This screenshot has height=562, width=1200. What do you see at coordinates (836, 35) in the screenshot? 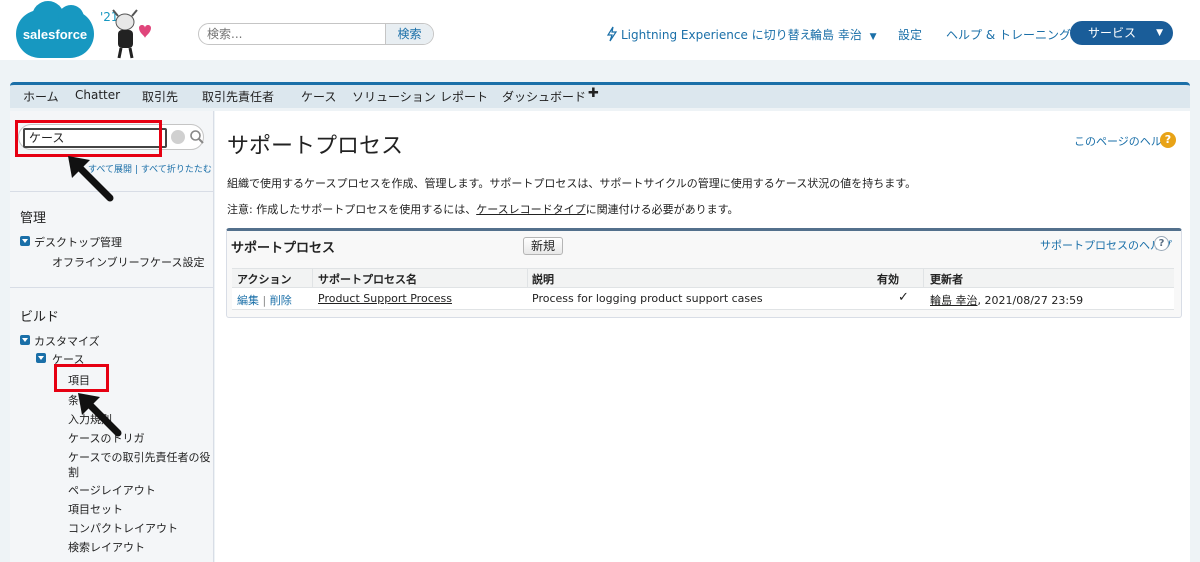
I see `user-name: 輪島 幸治` at bounding box center [836, 35].